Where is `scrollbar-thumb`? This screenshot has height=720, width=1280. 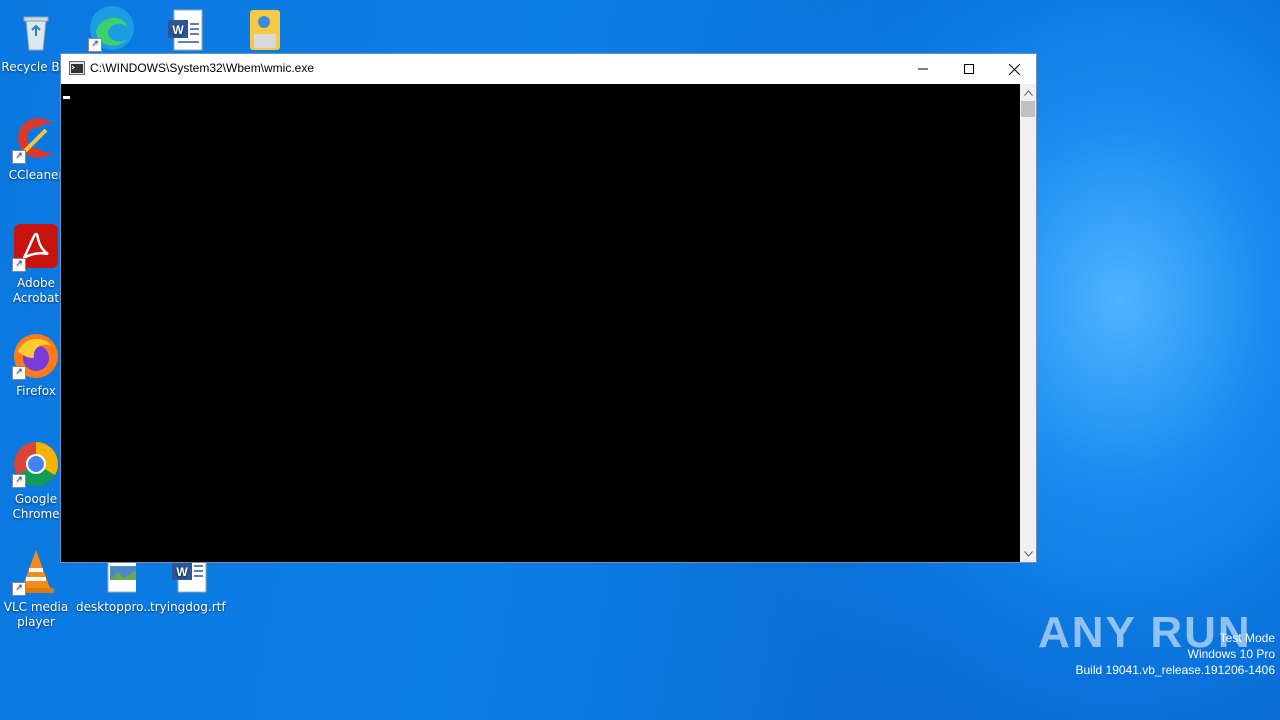 scrollbar-thumb is located at coordinates (1028, 109).